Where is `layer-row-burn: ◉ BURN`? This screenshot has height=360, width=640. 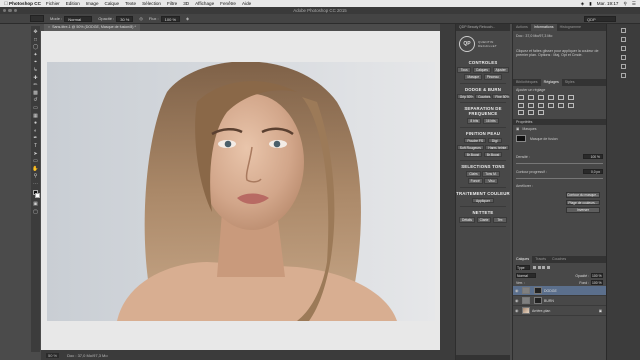 layer-row-burn: ◉ BURN is located at coordinates (559, 301).